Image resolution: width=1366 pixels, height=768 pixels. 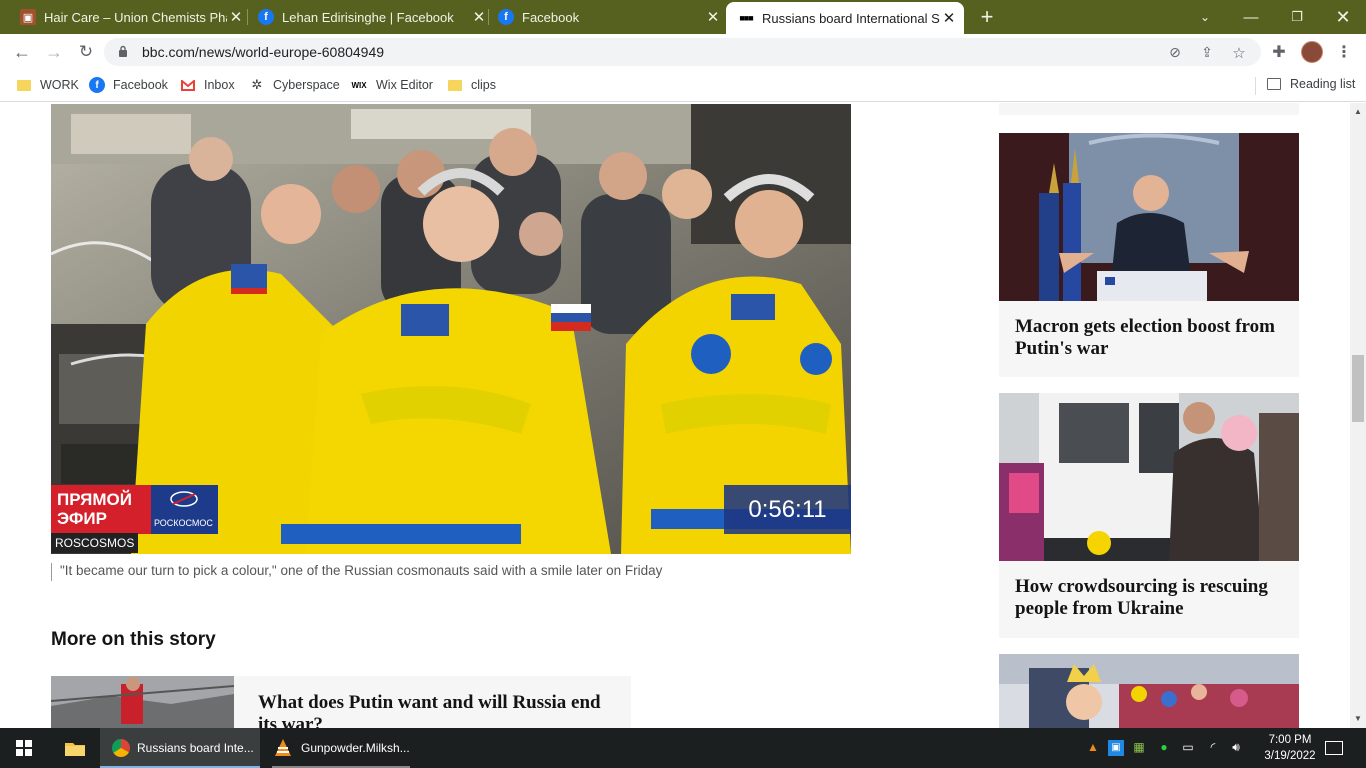 What do you see at coordinates (1213, 748) in the screenshot?
I see `wifi-icon: ◜` at bounding box center [1213, 748].